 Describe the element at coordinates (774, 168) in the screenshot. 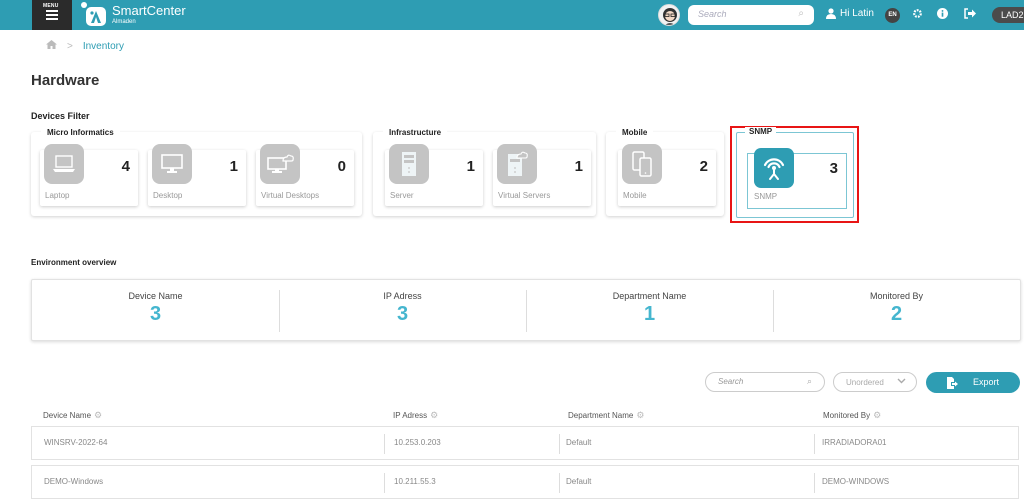

I see `antenna-icon` at that location.